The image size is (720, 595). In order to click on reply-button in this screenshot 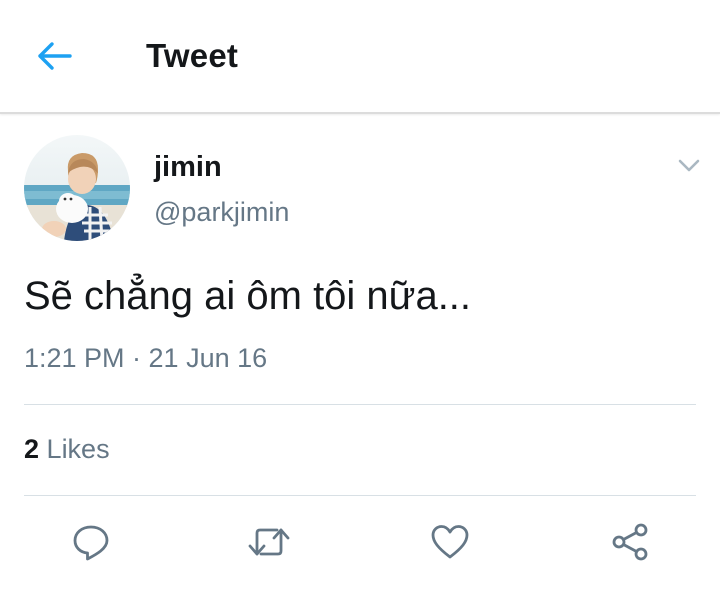, I will do `click(91, 542)`.